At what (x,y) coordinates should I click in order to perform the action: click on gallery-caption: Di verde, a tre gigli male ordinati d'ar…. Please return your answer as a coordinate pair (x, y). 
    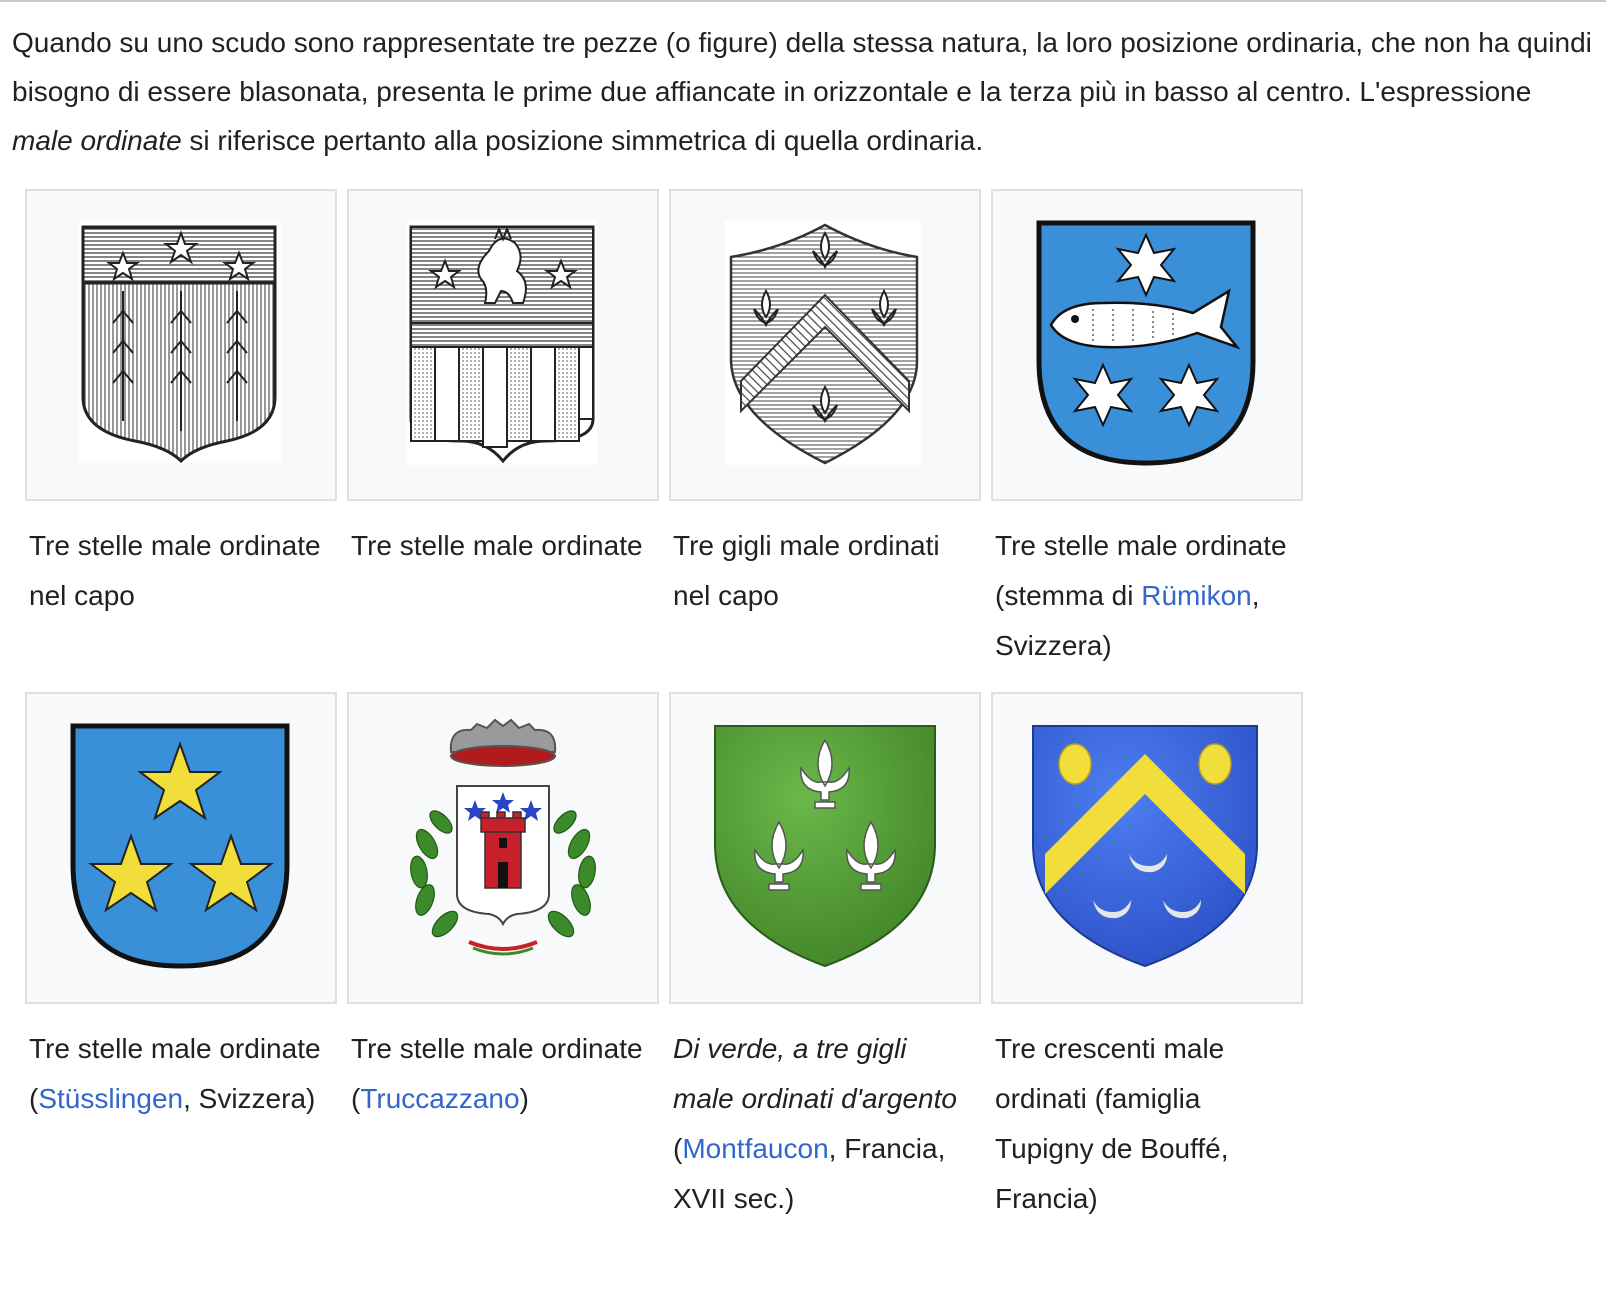
    Looking at the image, I should click on (823, 1124).